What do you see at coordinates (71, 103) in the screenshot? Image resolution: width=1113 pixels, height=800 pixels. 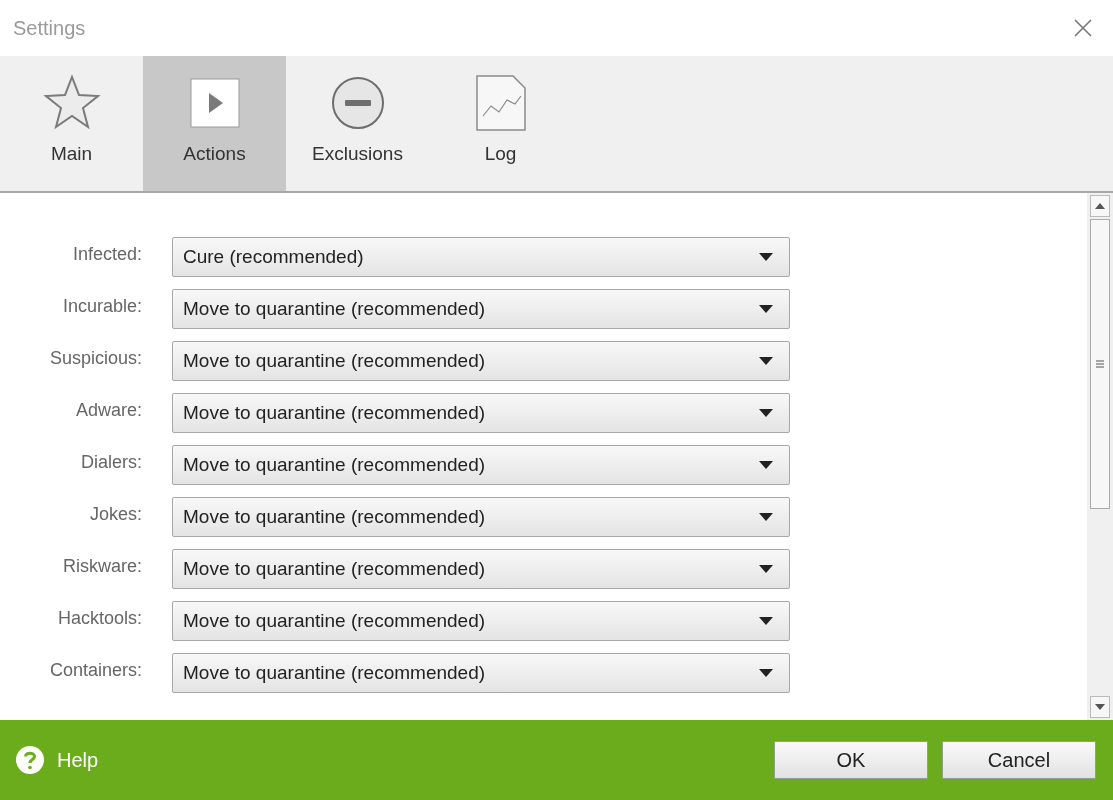 I see `star-icon` at bounding box center [71, 103].